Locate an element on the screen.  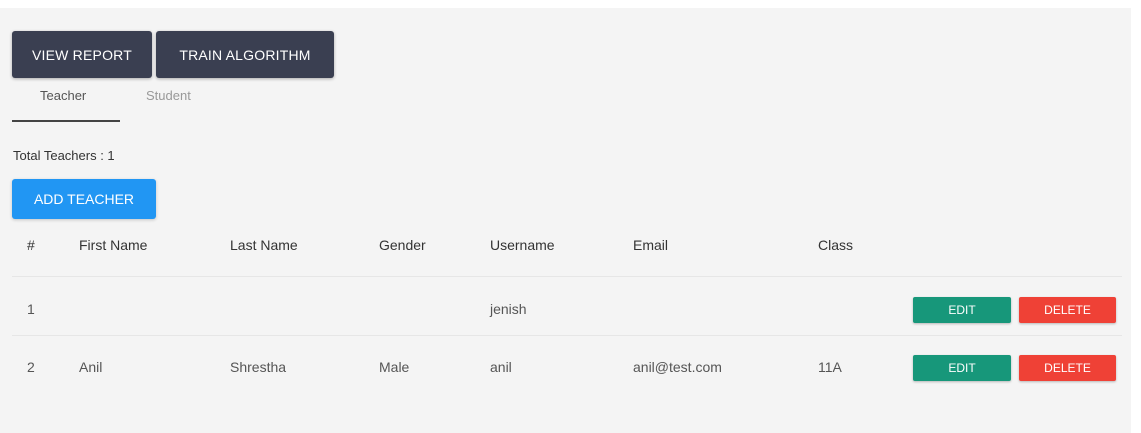
total-teachers-count: Total Teachers : 1 is located at coordinates (64, 155).